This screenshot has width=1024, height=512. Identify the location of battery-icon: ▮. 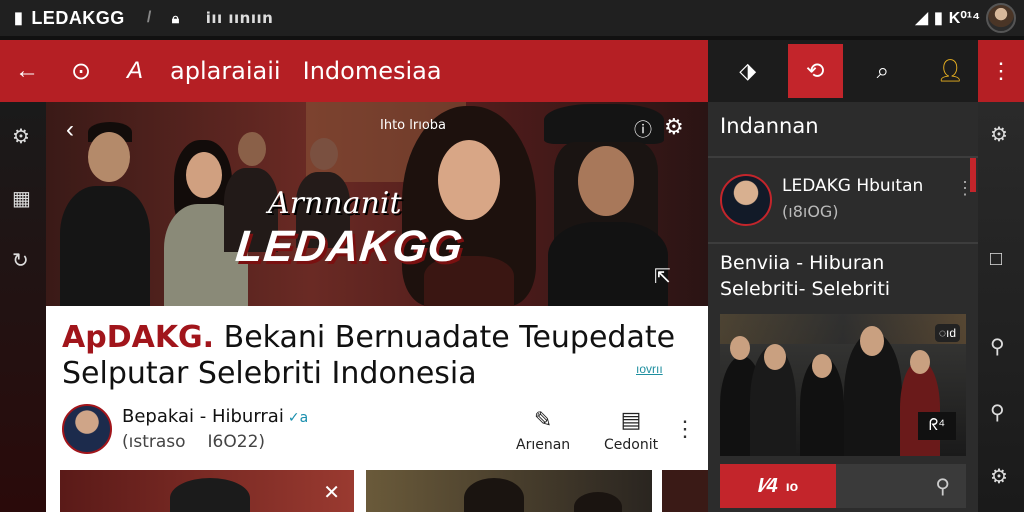
(938, 18).